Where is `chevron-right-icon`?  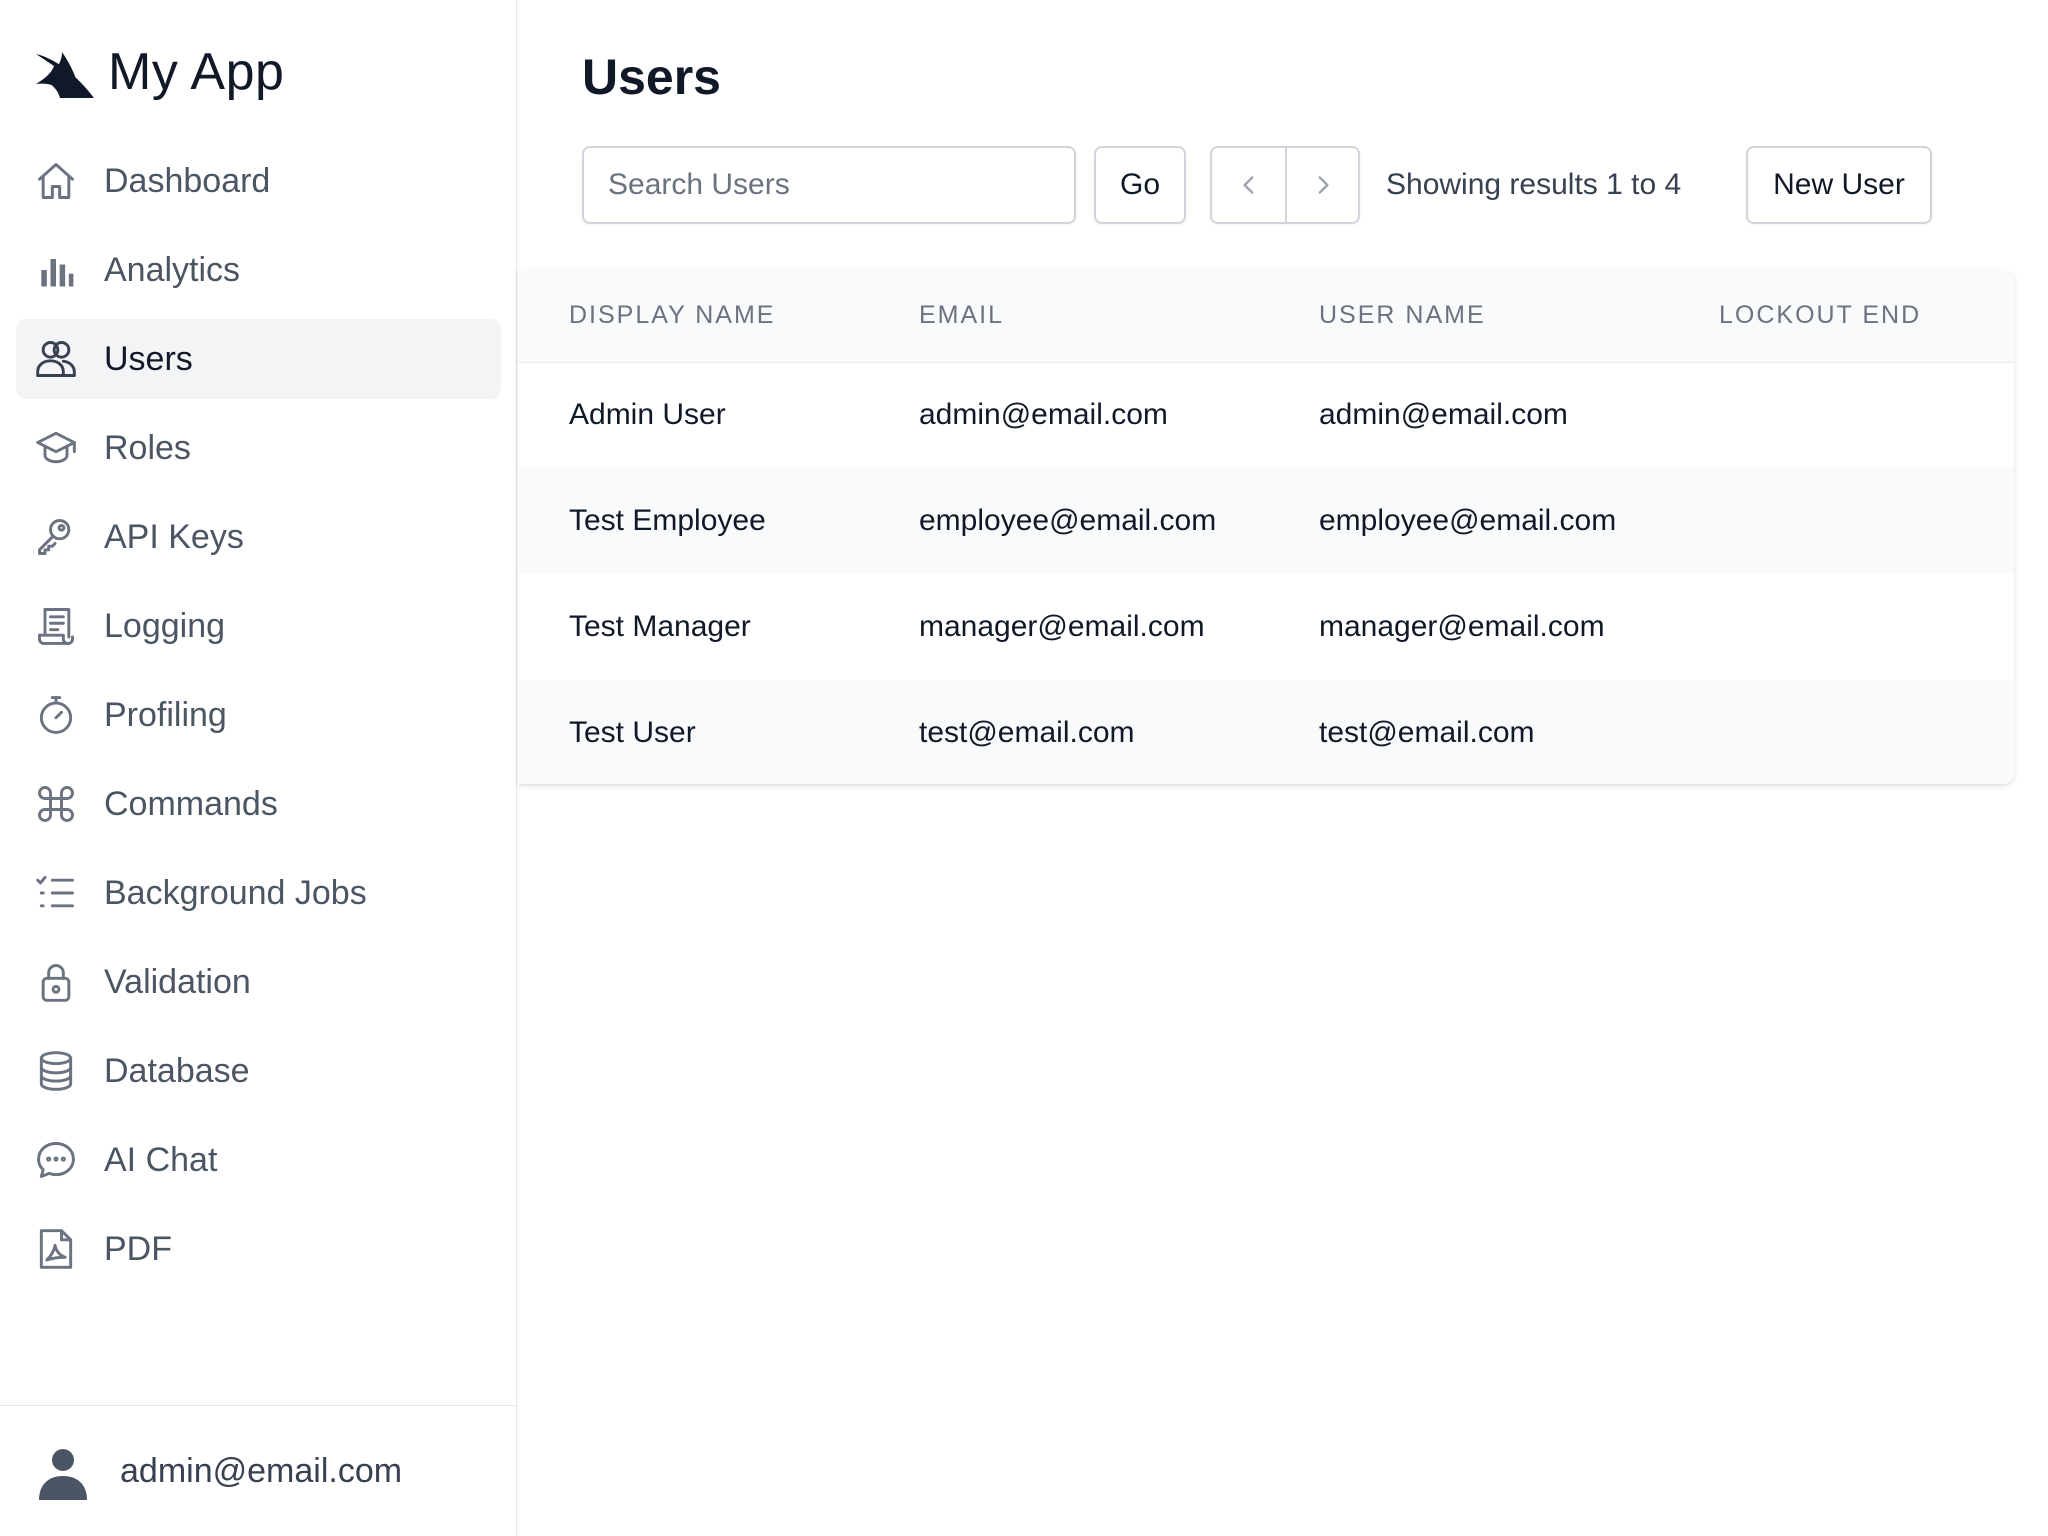
chevron-right-icon is located at coordinates (1323, 185).